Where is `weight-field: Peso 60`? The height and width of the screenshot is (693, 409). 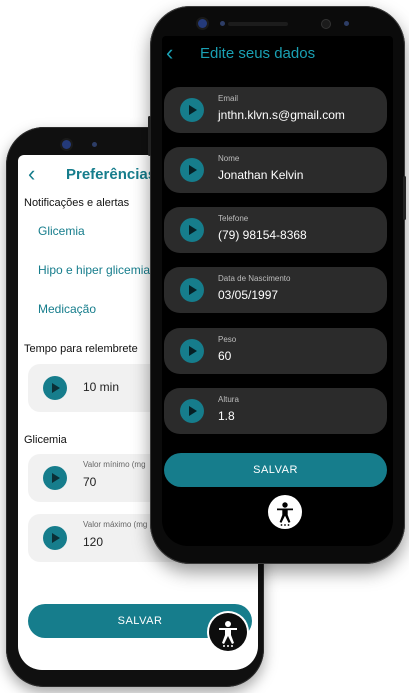 weight-field: Peso 60 is located at coordinates (275, 351).